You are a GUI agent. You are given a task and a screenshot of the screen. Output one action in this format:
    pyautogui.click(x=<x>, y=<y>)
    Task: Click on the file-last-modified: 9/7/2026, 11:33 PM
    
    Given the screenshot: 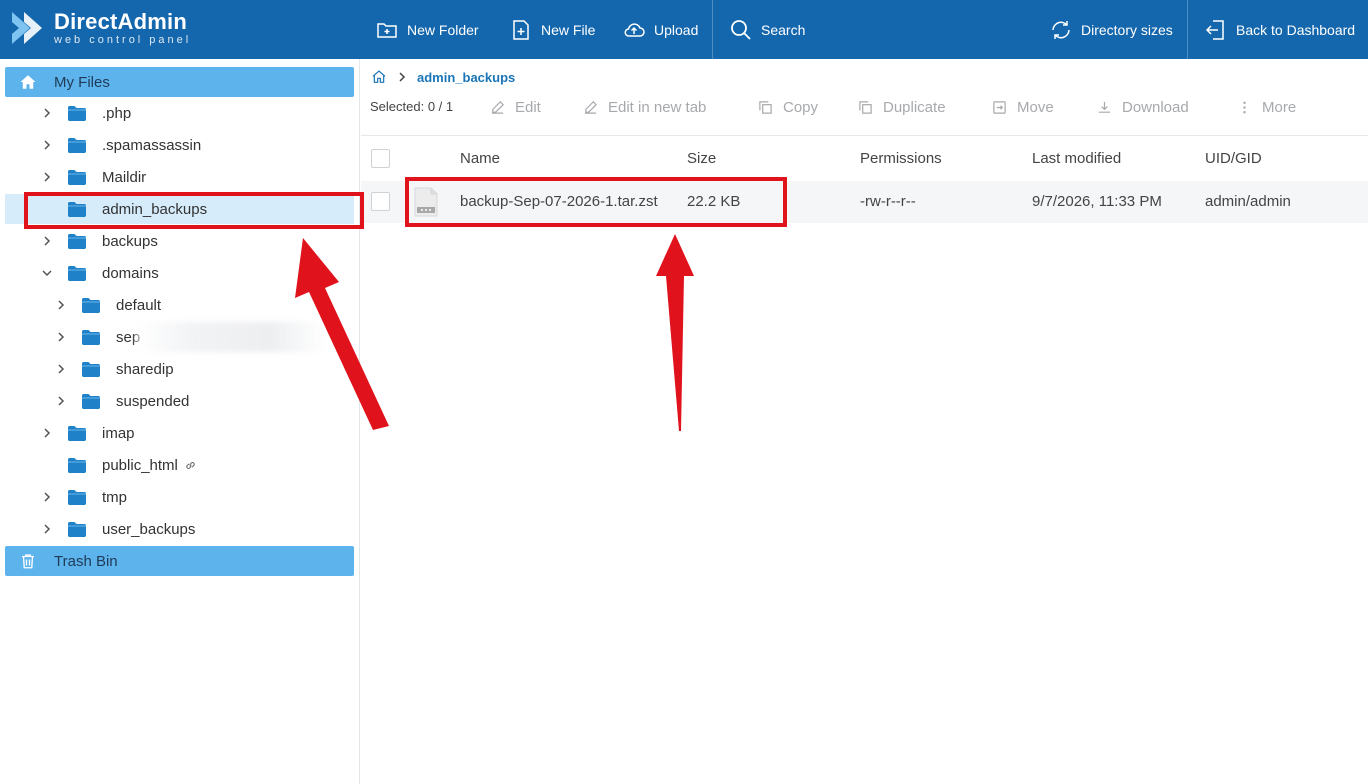 What is the action you would take?
    pyautogui.click(x=1097, y=201)
    